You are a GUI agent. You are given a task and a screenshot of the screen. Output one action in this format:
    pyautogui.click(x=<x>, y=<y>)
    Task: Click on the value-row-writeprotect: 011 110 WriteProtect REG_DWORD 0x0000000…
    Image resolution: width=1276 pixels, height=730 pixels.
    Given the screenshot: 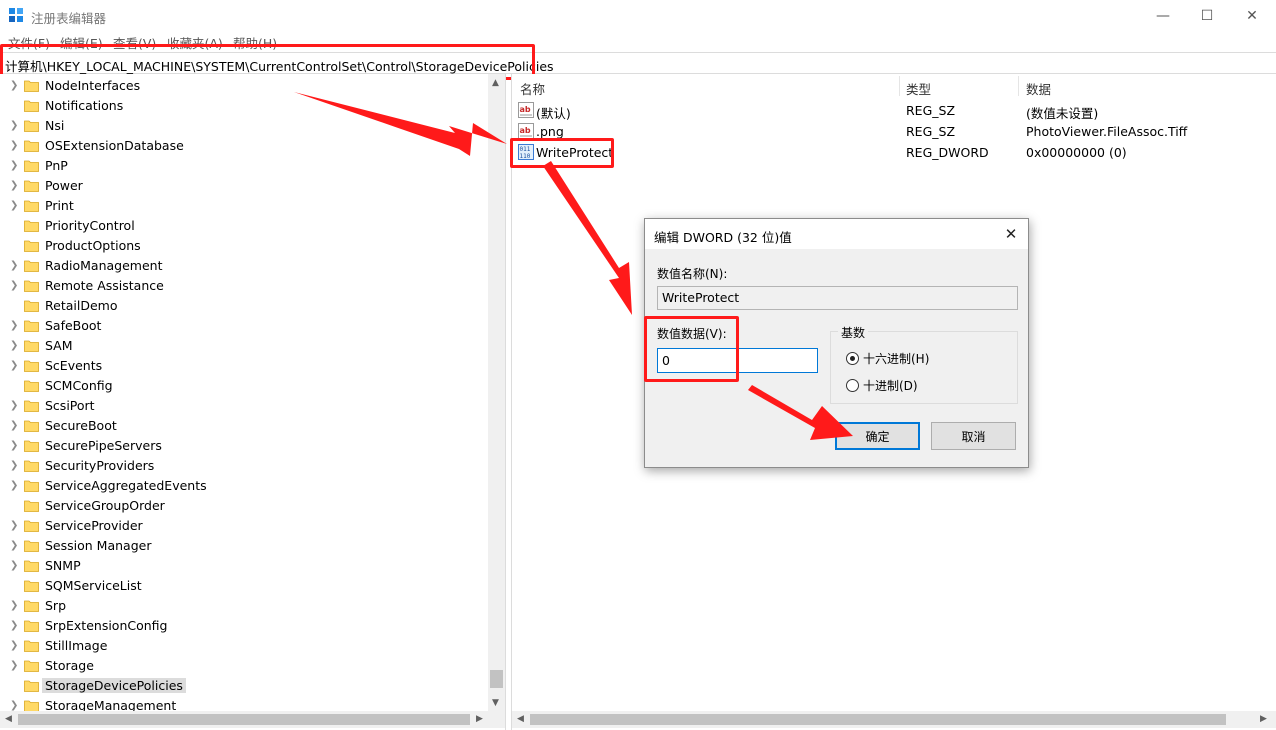 What is the action you would take?
    pyautogui.click(x=894, y=152)
    